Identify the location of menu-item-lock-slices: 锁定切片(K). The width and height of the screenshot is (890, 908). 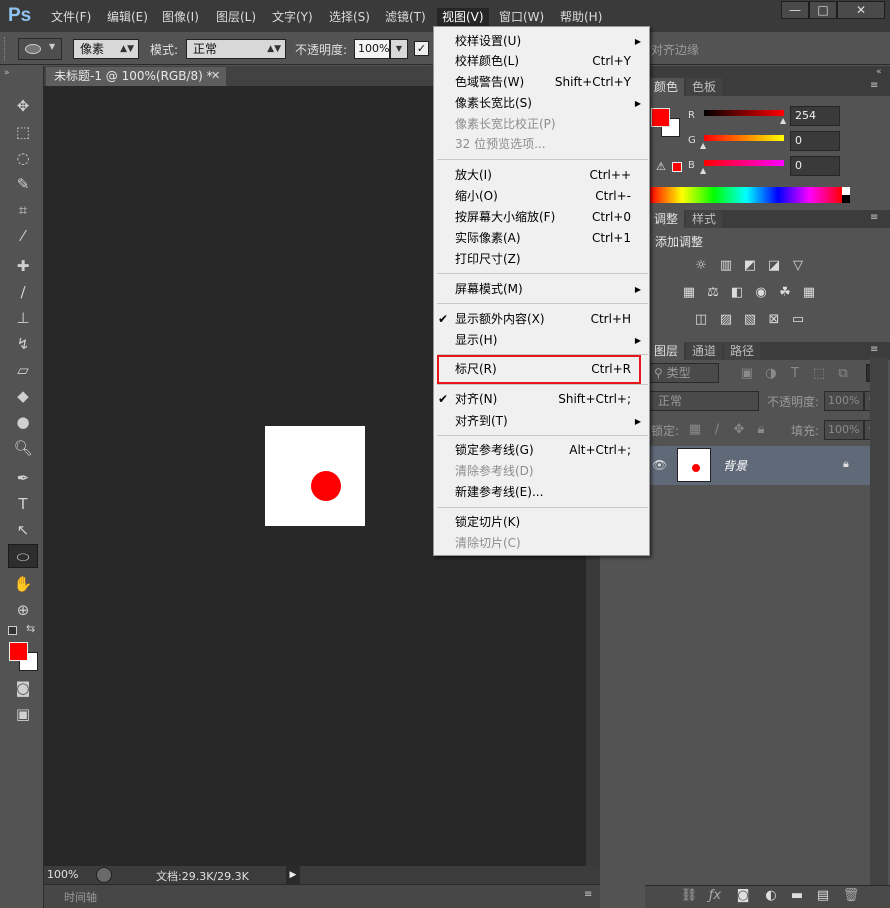
(541, 522).